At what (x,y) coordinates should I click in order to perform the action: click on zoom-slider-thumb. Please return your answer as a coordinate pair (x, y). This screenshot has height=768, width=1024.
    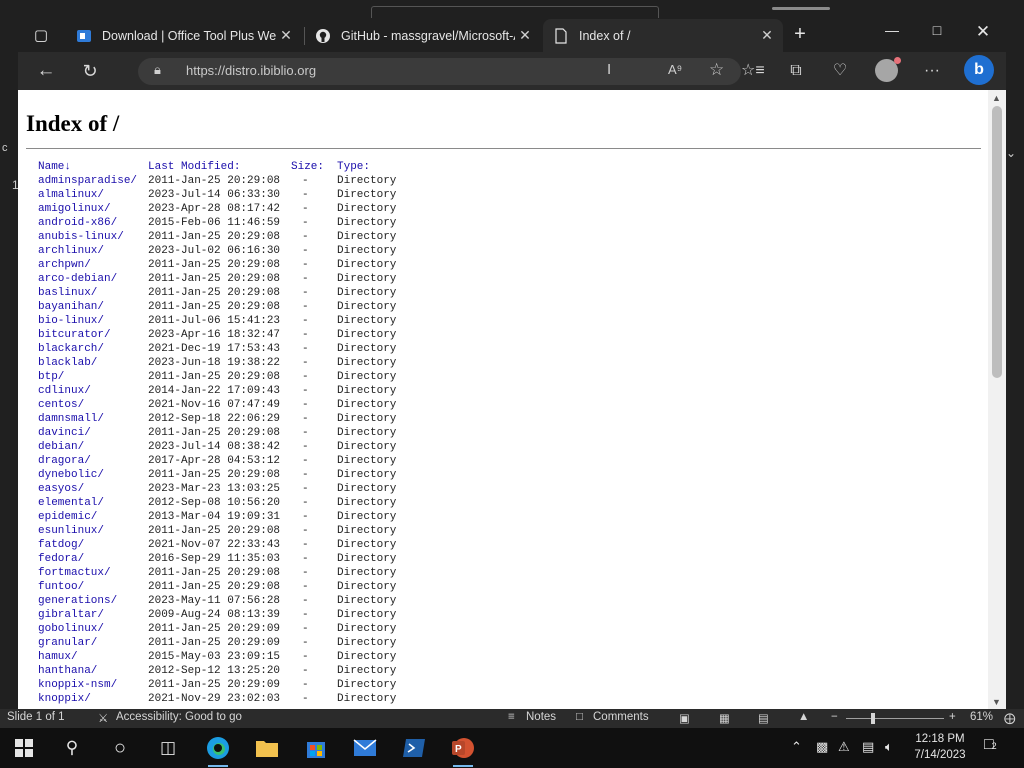
    Looking at the image, I should click on (873, 718).